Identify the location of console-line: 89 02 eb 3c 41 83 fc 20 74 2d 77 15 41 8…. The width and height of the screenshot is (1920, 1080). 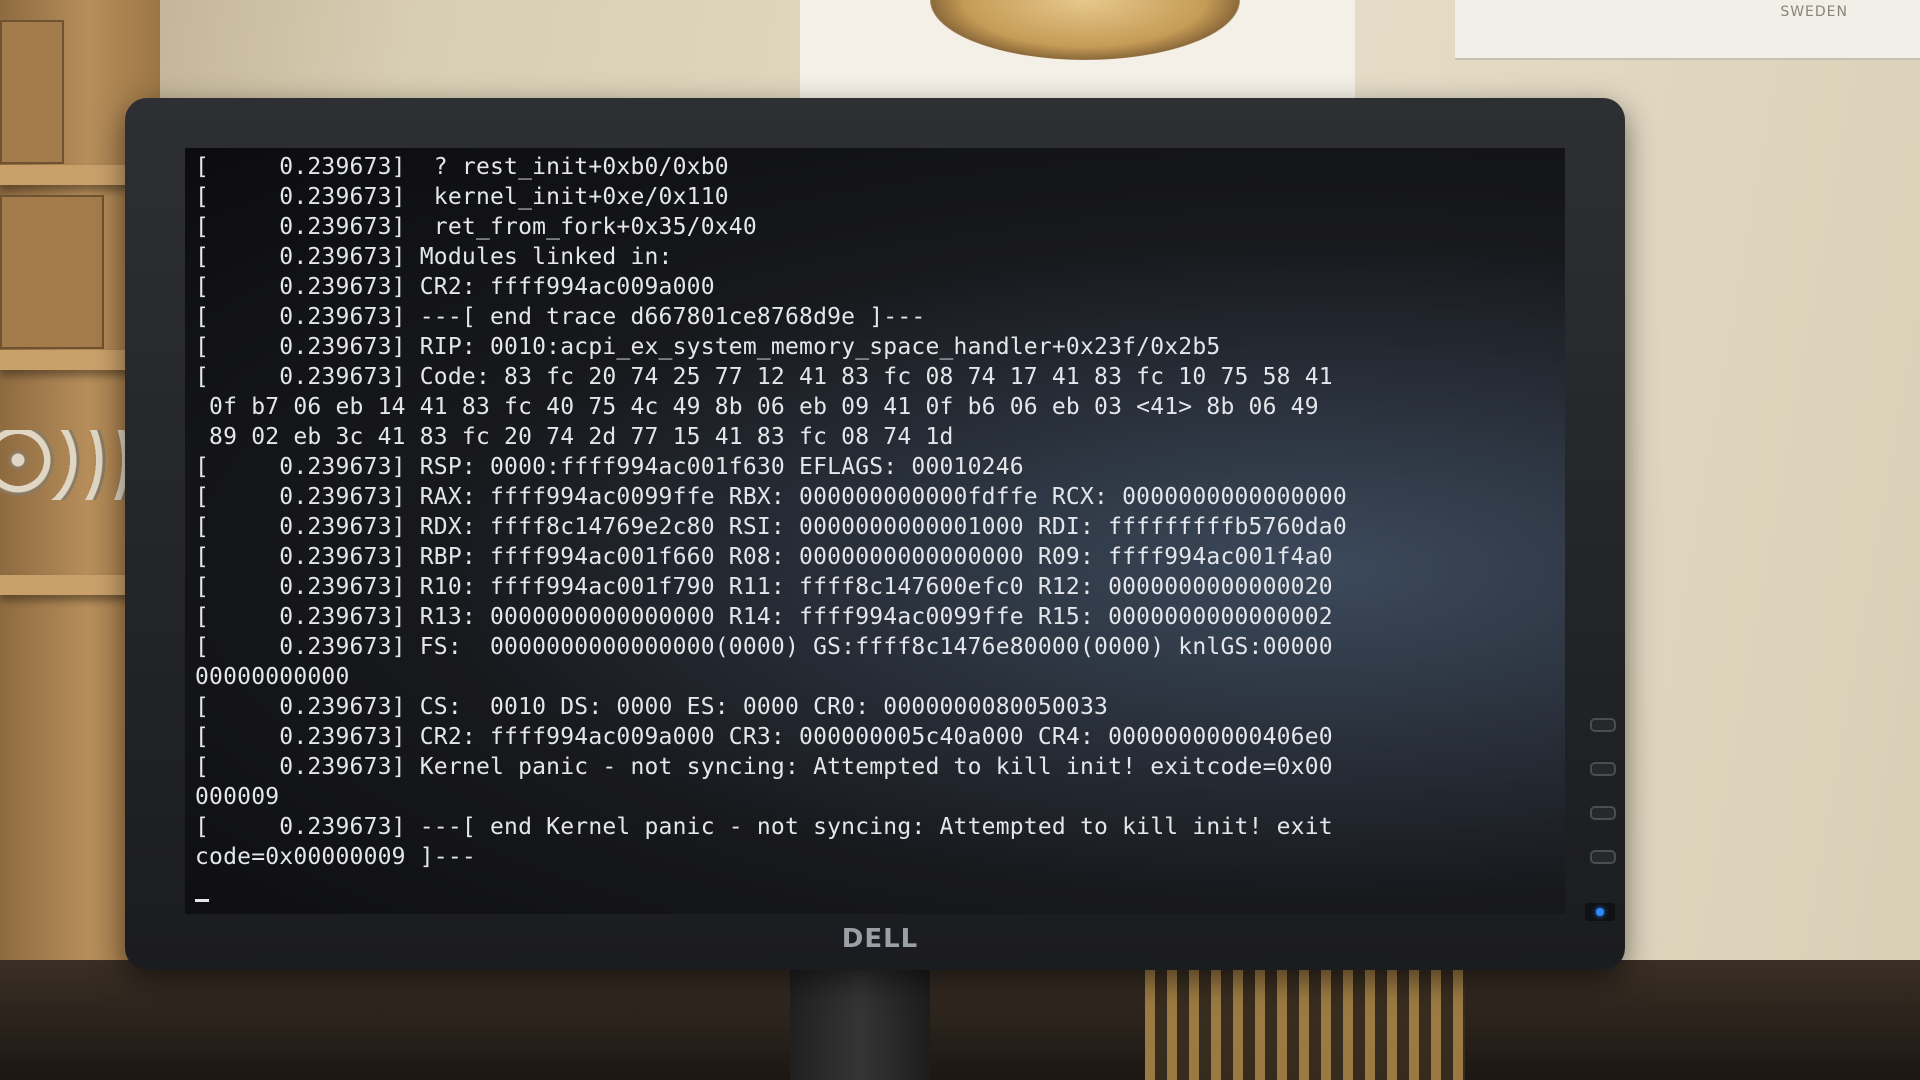
(574, 437).